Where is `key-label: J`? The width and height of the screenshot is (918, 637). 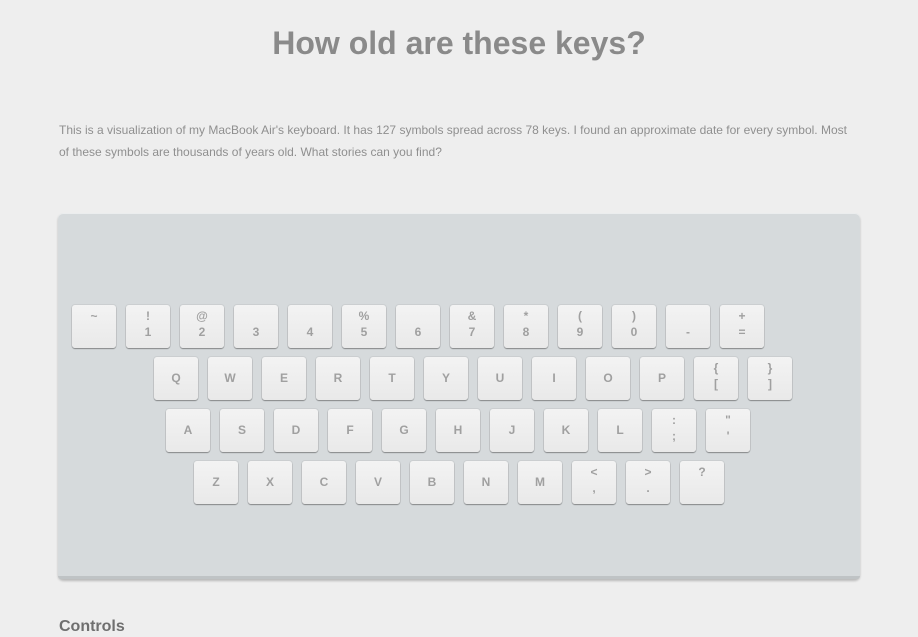
key-label: J is located at coordinates (512, 430).